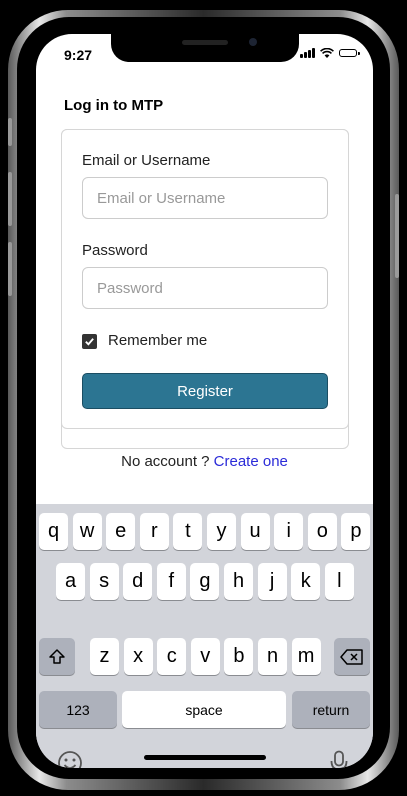  Describe the element at coordinates (78, 55) in the screenshot. I see `status-time: 9:27` at that location.